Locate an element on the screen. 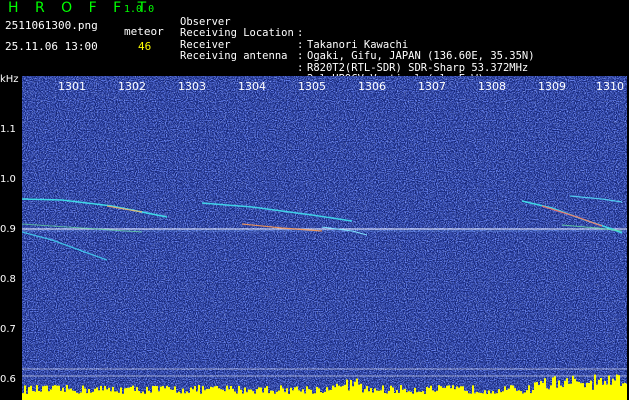 The height and width of the screenshot is (400, 629). y-tick-label: 0.8 is located at coordinates (8, 279).